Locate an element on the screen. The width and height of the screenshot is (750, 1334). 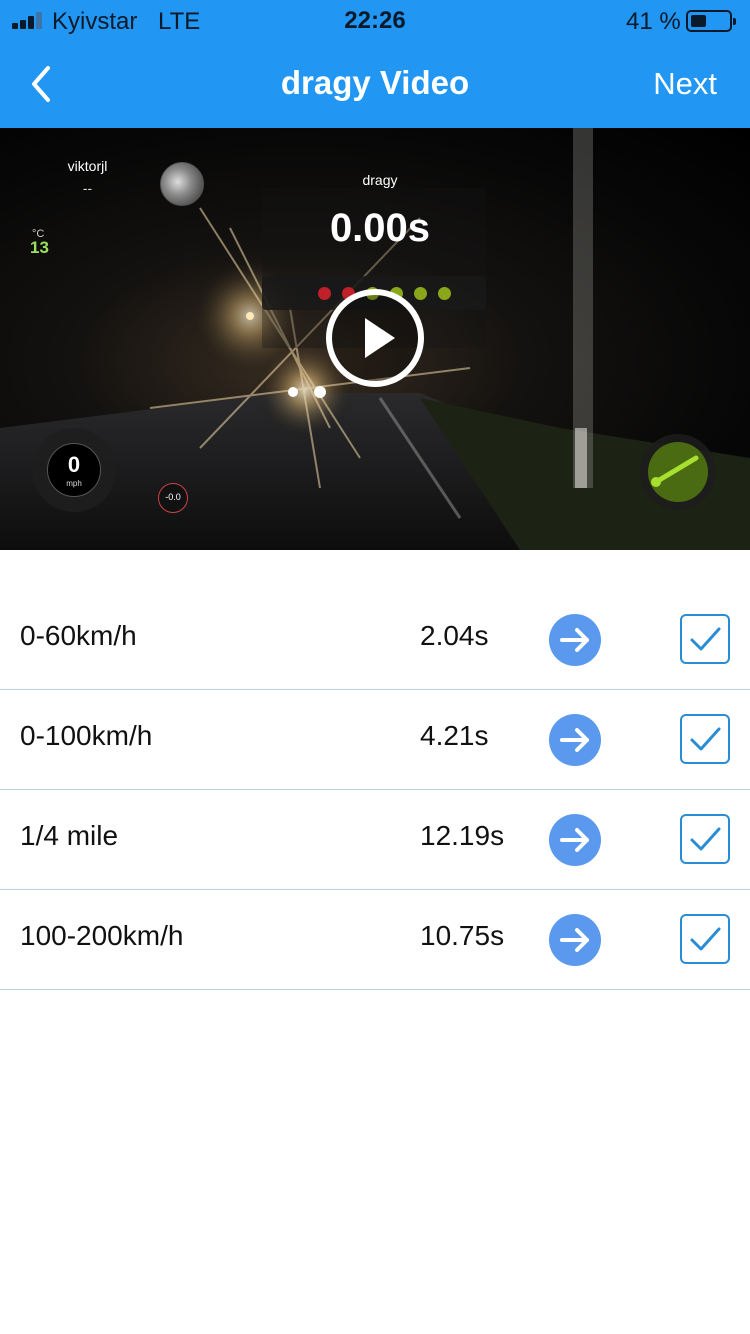
result-time: 4.21s is located at coordinates (454, 735).